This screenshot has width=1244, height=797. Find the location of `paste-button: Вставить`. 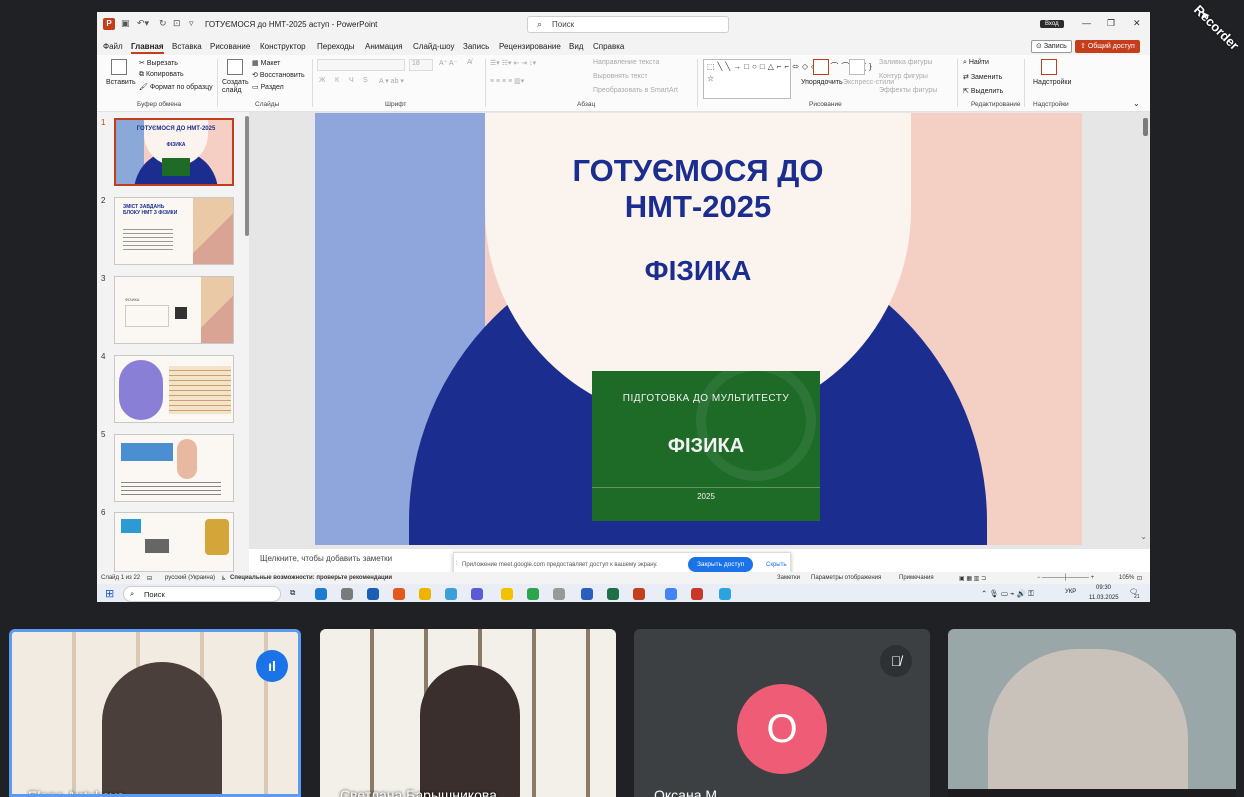

paste-button: Вставить is located at coordinates (121, 82).